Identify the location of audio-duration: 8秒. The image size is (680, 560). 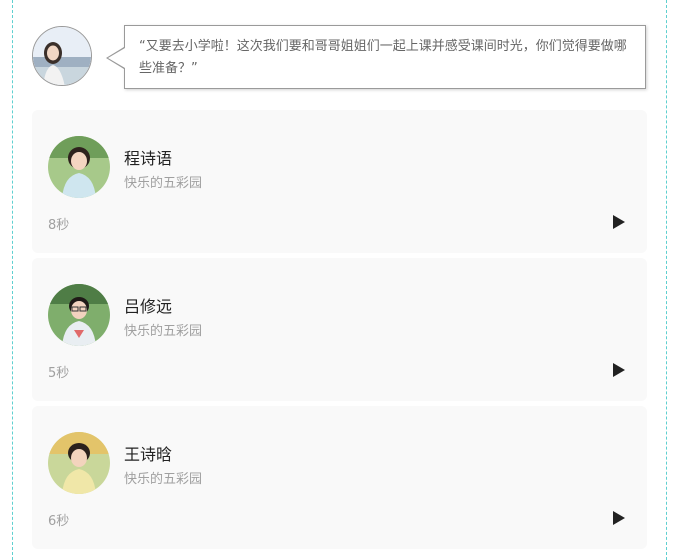
(59, 225).